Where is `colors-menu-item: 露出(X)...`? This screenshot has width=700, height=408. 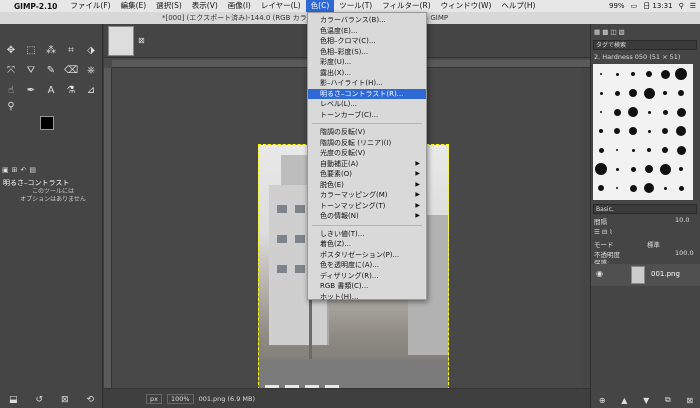 colors-menu-item: 露出(X)... is located at coordinates (367, 73).